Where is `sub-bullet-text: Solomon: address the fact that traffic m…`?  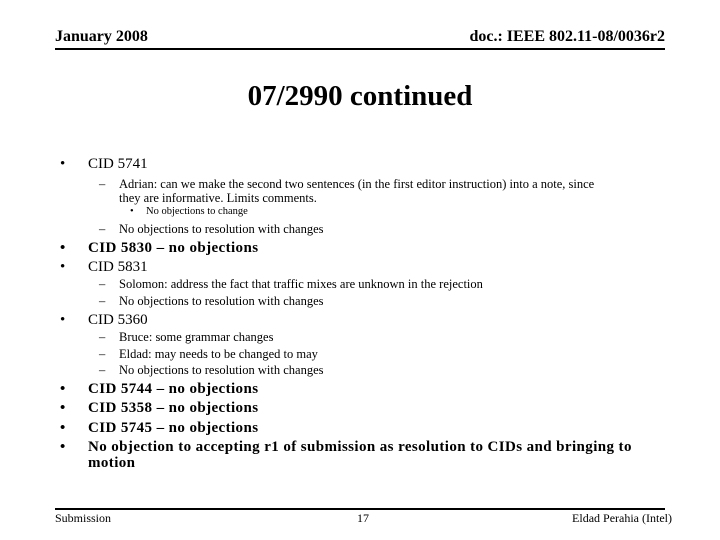
sub-bullet-text: Solomon: address the fact that traffic m… is located at coordinates (301, 284).